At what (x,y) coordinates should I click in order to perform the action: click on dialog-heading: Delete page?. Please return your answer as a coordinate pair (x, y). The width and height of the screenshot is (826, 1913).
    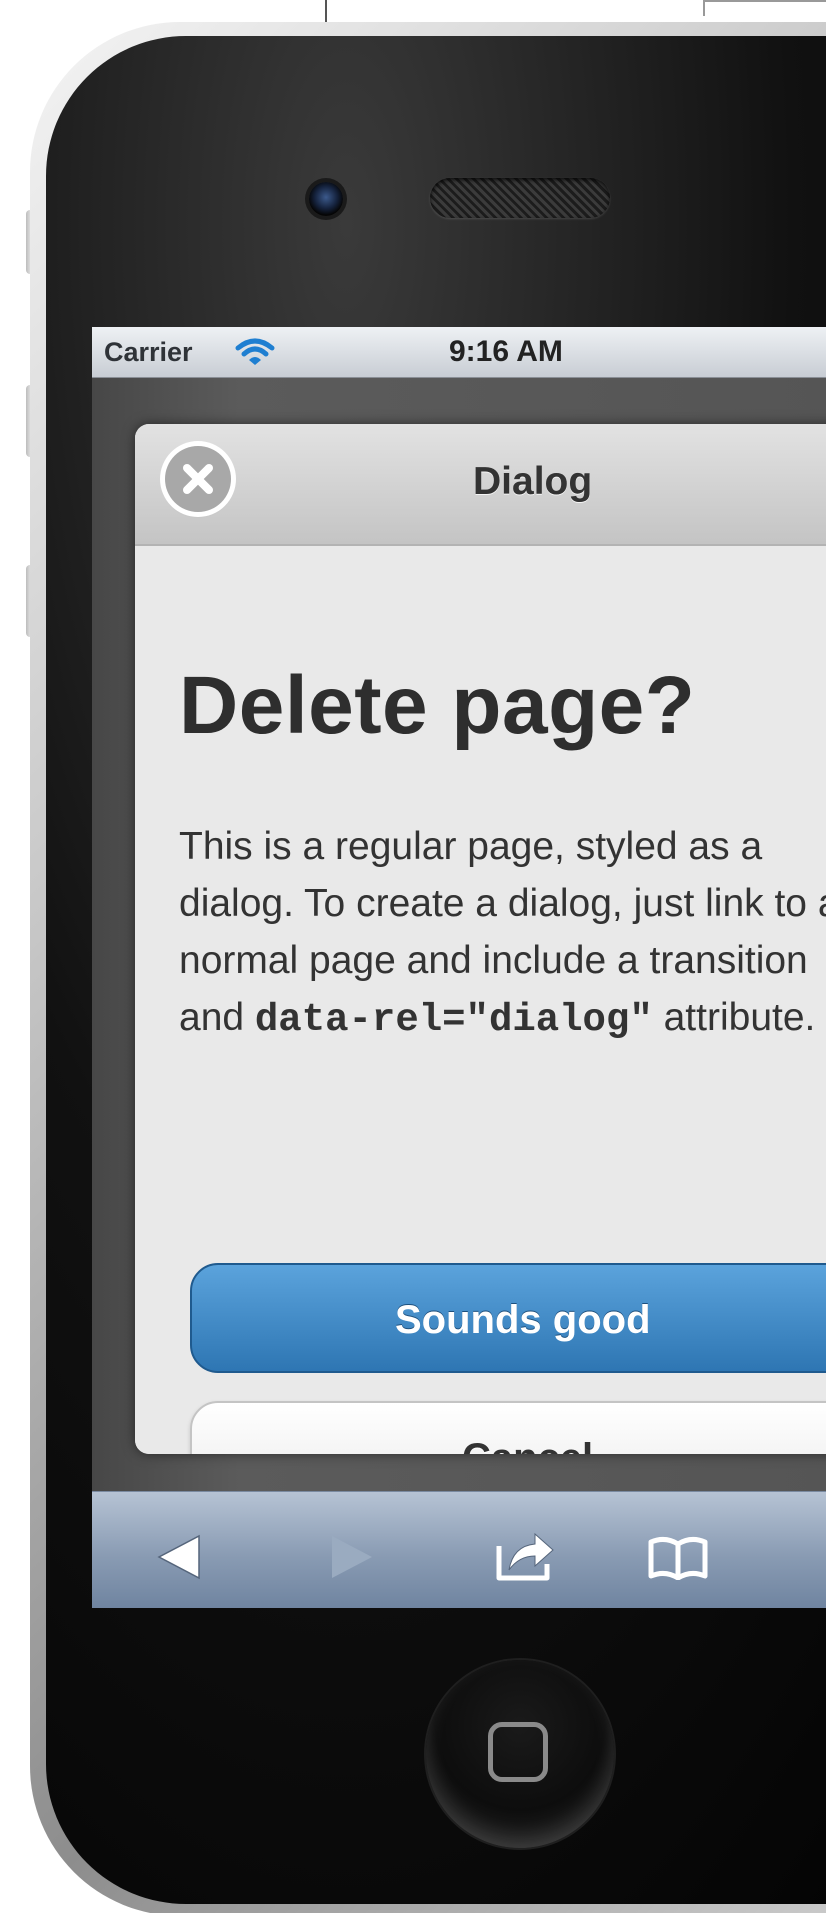
    Looking at the image, I should click on (437, 705).